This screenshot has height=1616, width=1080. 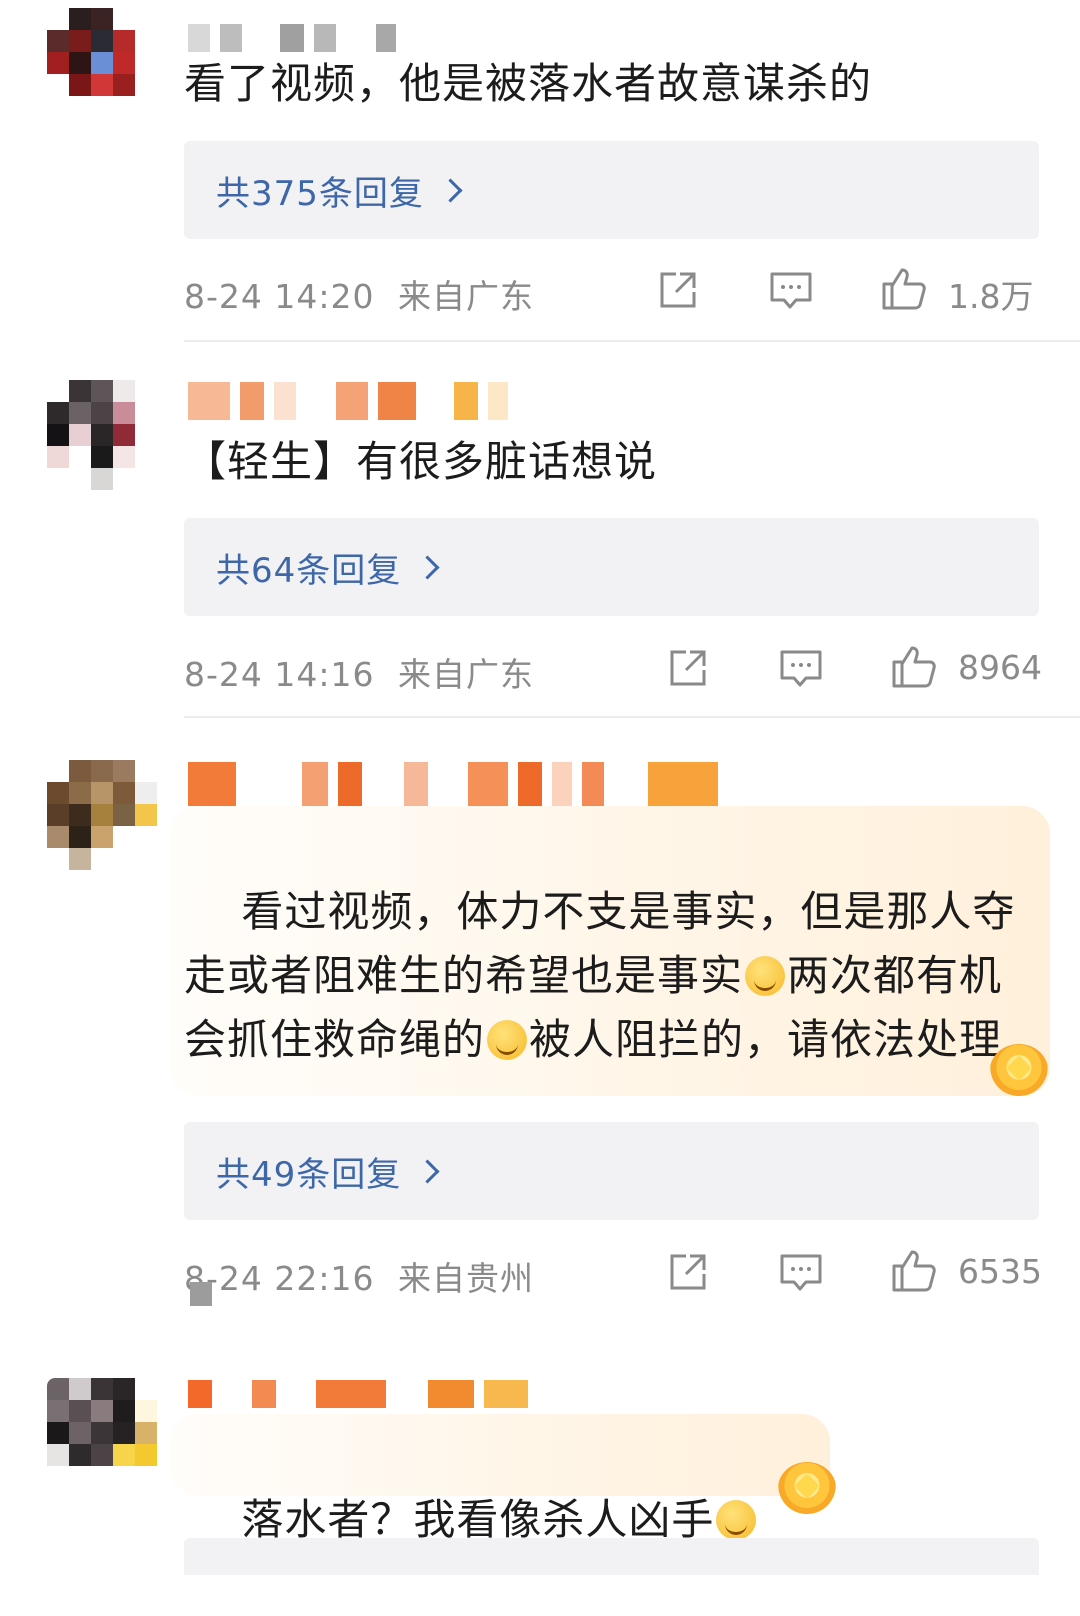 What do you see at coordinates (279, 1278) in the screenshot?
I see `comment-time: 8-24 22:16` at bounding box center [279, 1278].